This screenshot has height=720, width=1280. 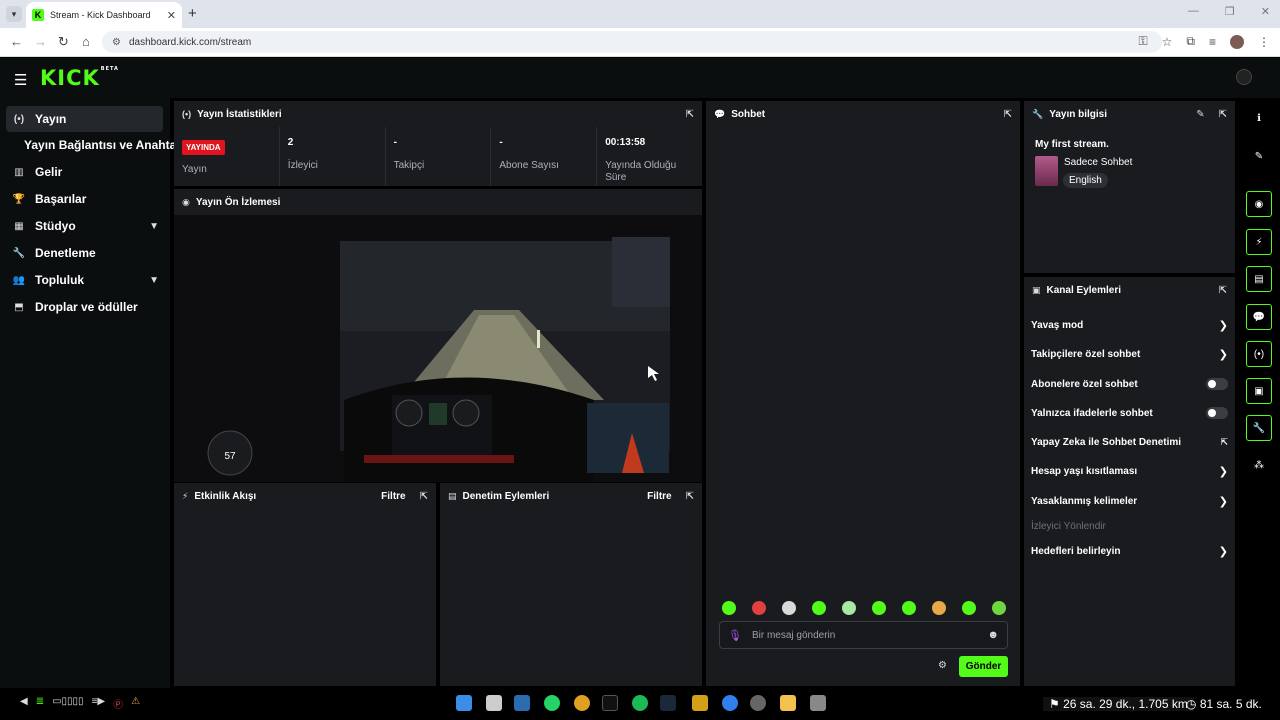 What do you see at coordinates (1129, 551) in the screenshot?
I see `action-set-goals: Hedefleri belirleyin ❯` at bounding box center [1129, 551].